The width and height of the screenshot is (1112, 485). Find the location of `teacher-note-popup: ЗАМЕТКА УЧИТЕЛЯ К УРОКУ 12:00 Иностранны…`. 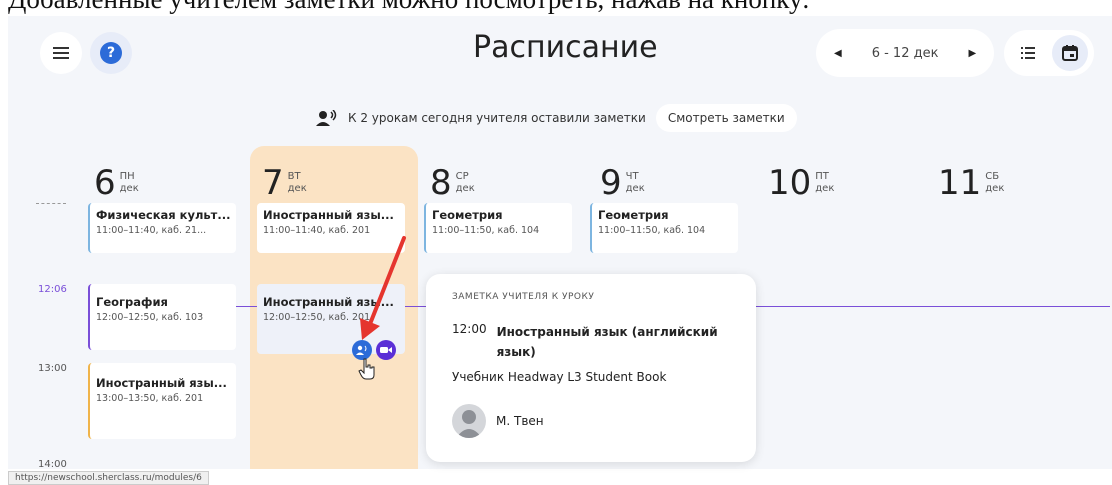

teacher-note-popup: ЗАМЕТКА УЧИТЕЛЯ К УРОКУ 12:00 Иностранны… is located at coordinates (591, 368).